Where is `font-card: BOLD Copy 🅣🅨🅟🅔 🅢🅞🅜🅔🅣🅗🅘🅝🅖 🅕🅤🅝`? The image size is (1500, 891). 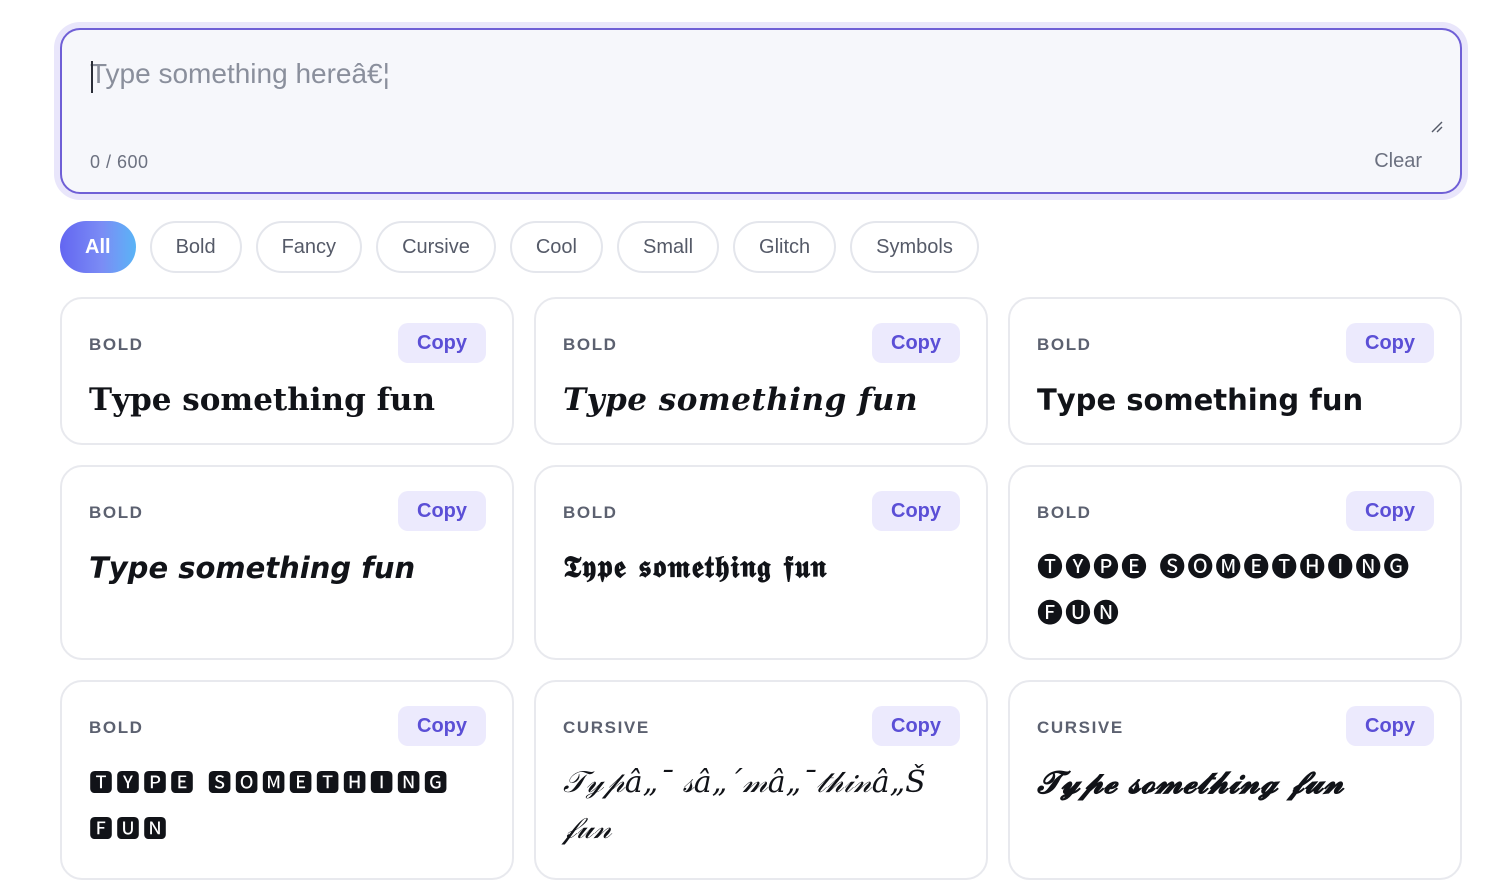
font-card: BOLD Copy 🅣🅨🅟🅔 🅢🅞🅜🅔🅣🅗🅘🅝🅖 🅕🅤🅝 is located at coordinates (1235, 562).